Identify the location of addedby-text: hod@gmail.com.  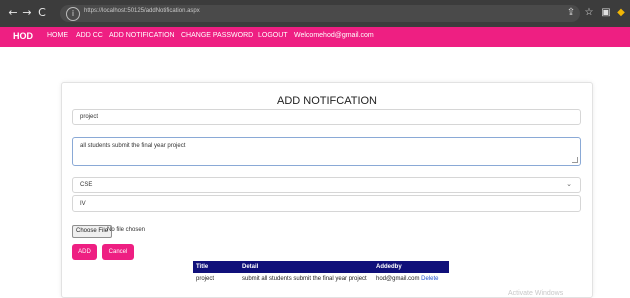
(398, 279).